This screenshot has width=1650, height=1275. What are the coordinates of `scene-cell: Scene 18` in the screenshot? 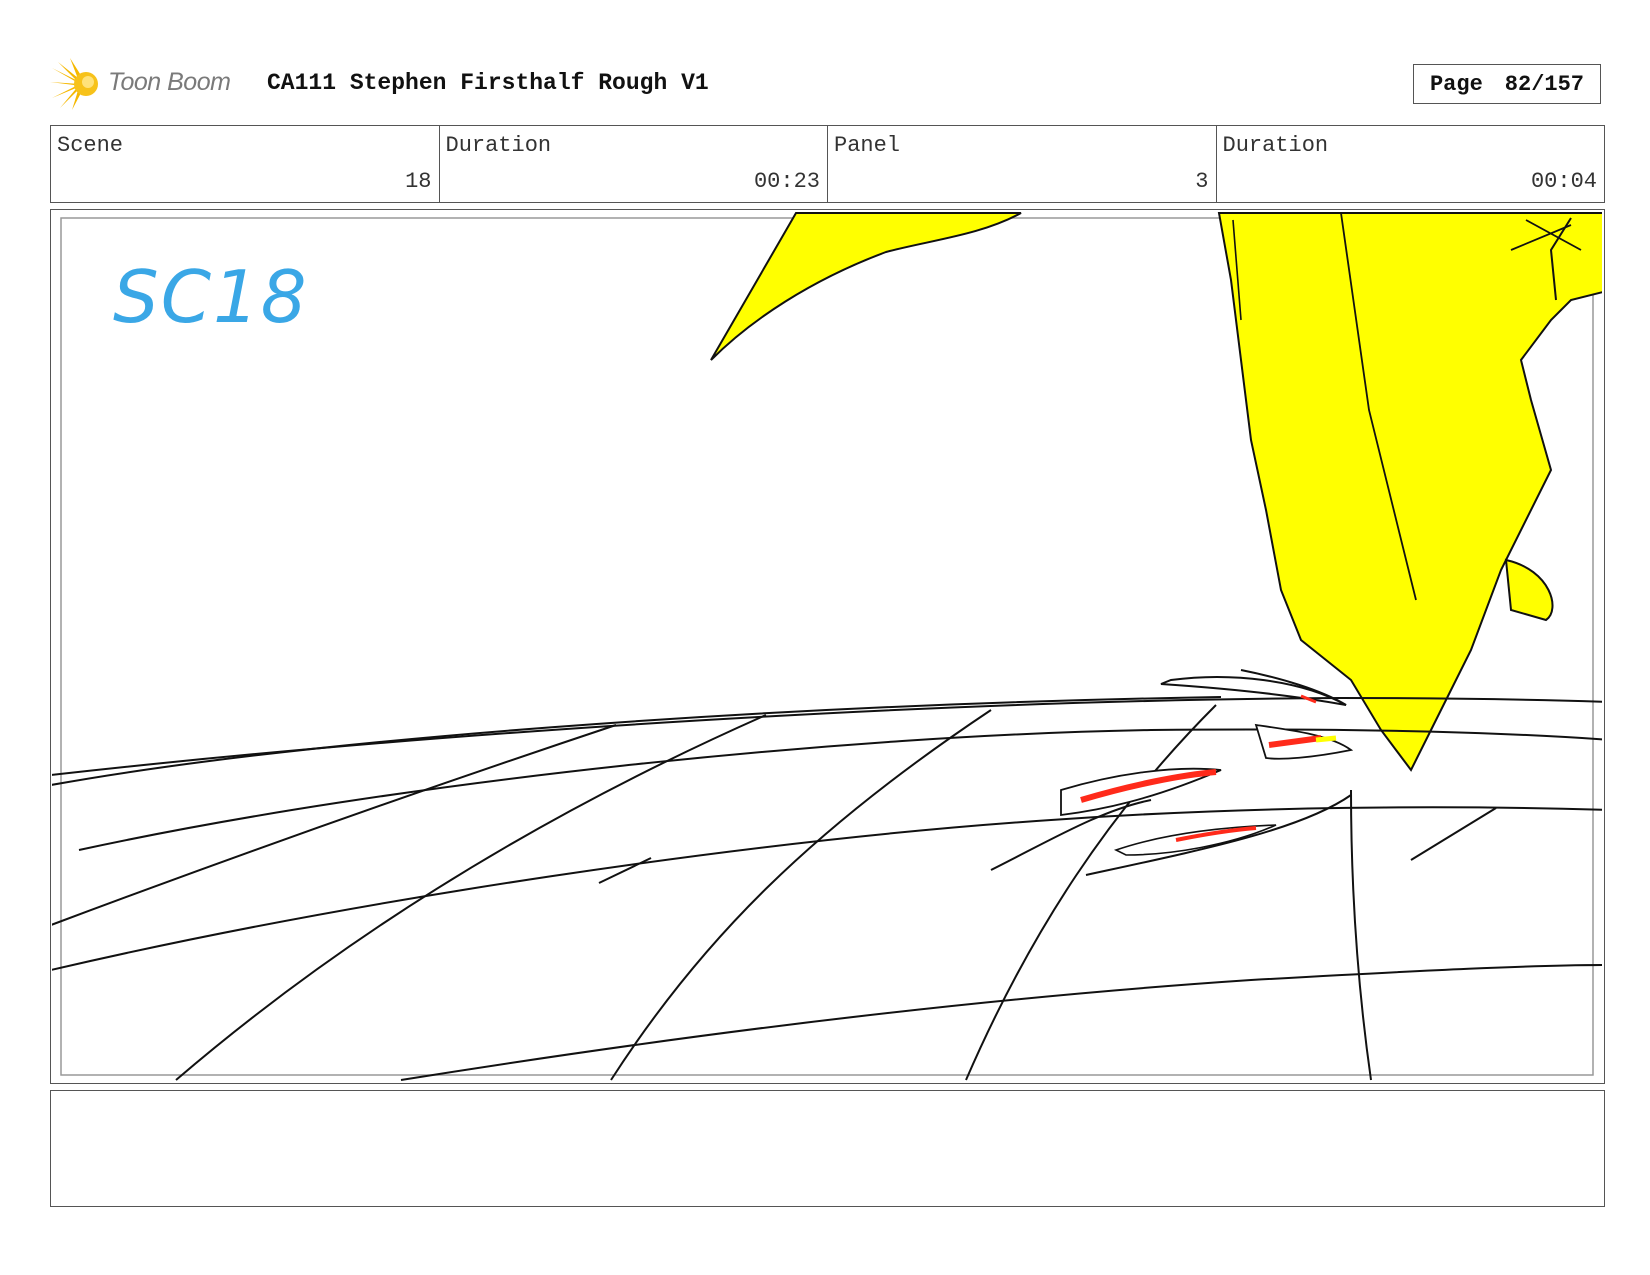 It's located at (245, 164).